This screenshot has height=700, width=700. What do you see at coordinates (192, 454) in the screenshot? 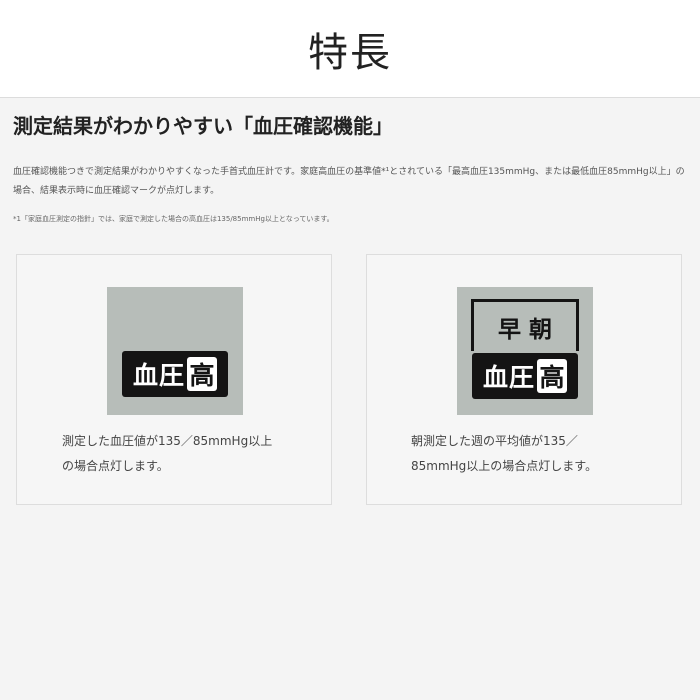
I see `card-caption: 測定した血圧値が135／85mmHg以上 の場合点灯します。` at bounding box center [192, 454].